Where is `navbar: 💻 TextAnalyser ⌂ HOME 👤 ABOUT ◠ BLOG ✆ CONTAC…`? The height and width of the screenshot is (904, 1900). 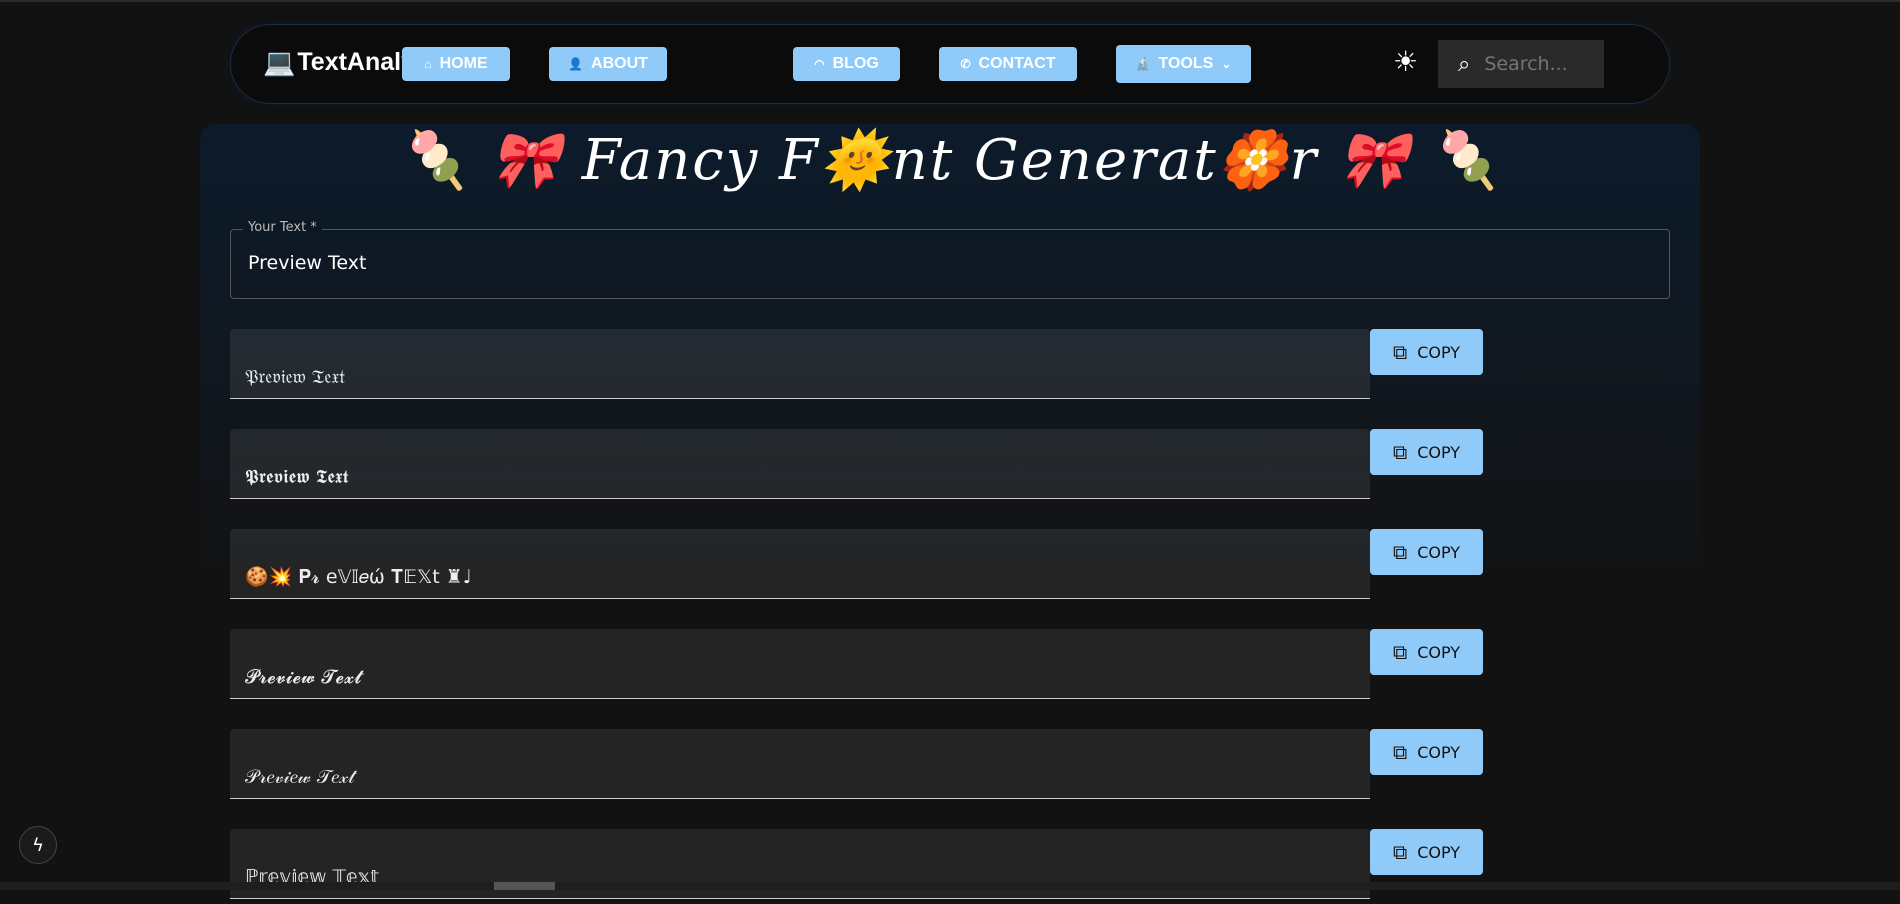
navbar: 💻 TextAnalyser ⌂ HOME 👤 ABOUT ◠ BLOG ✆ CONTAC… is located at coordinates (950, 64).